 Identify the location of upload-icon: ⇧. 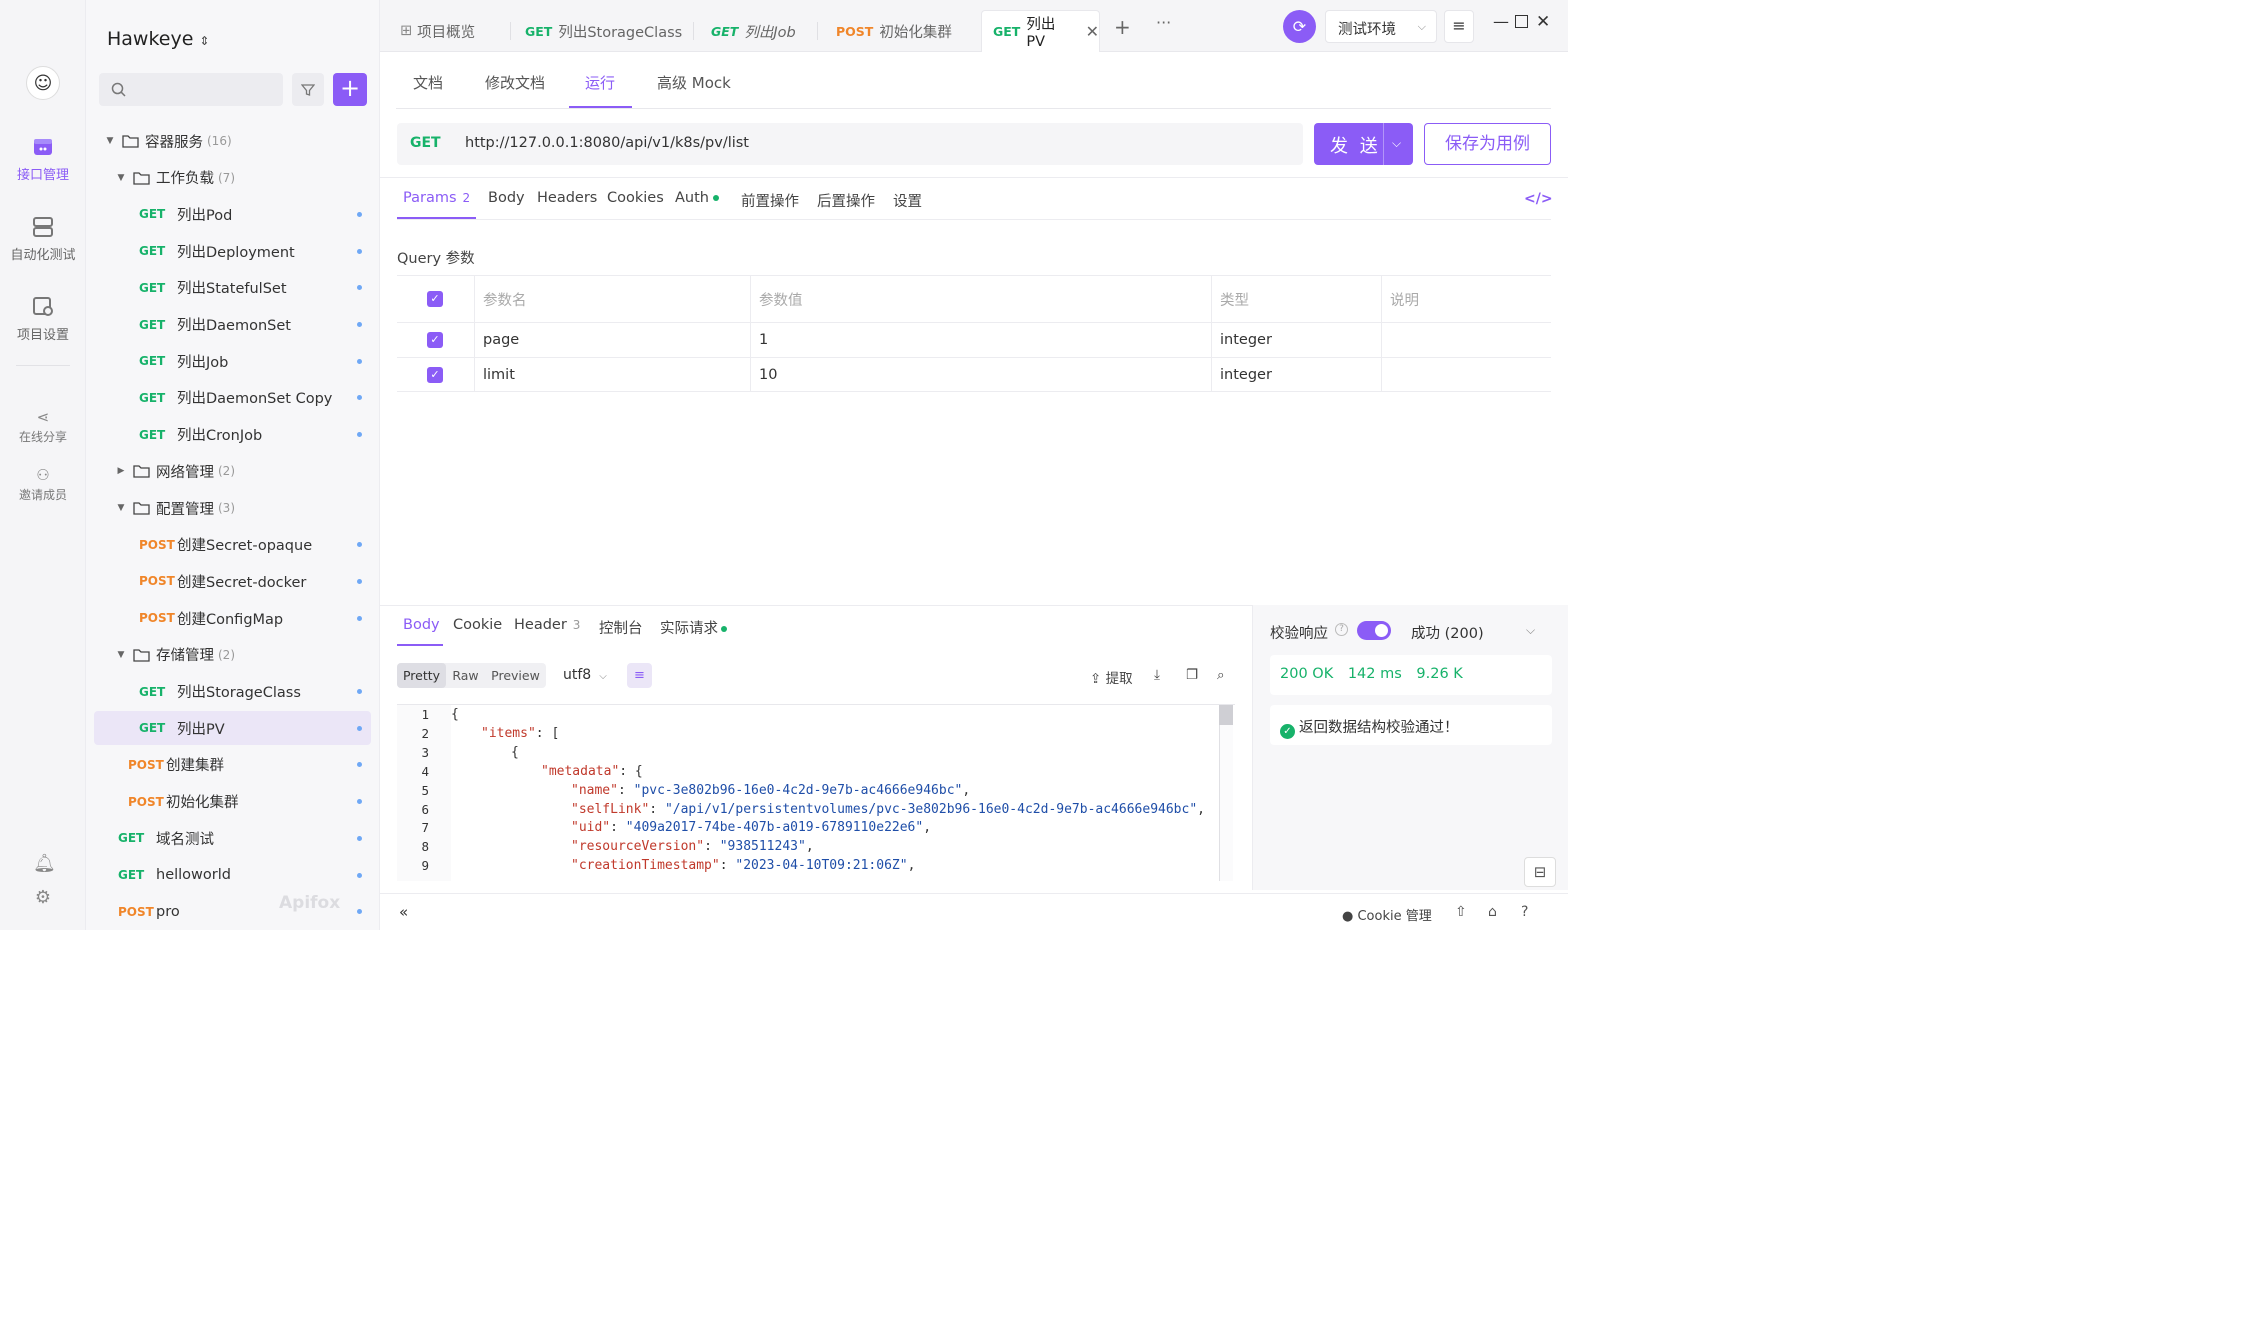
(1461, 912).